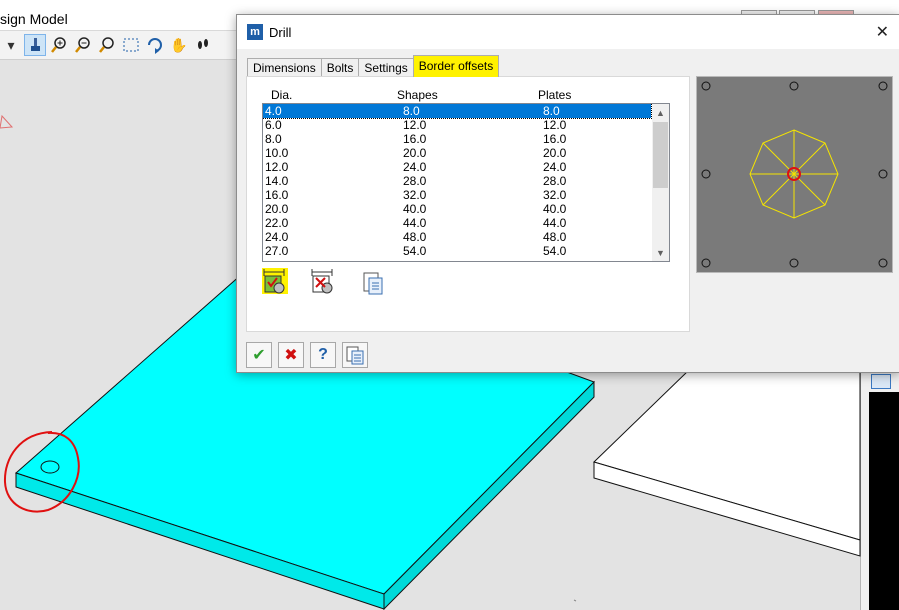 This screenshot has height=610, width=899. What do you see at coordinates (555, 195) in the screenshot?
I see `cell-plates: 32.0` at bounding box center [555, 195].